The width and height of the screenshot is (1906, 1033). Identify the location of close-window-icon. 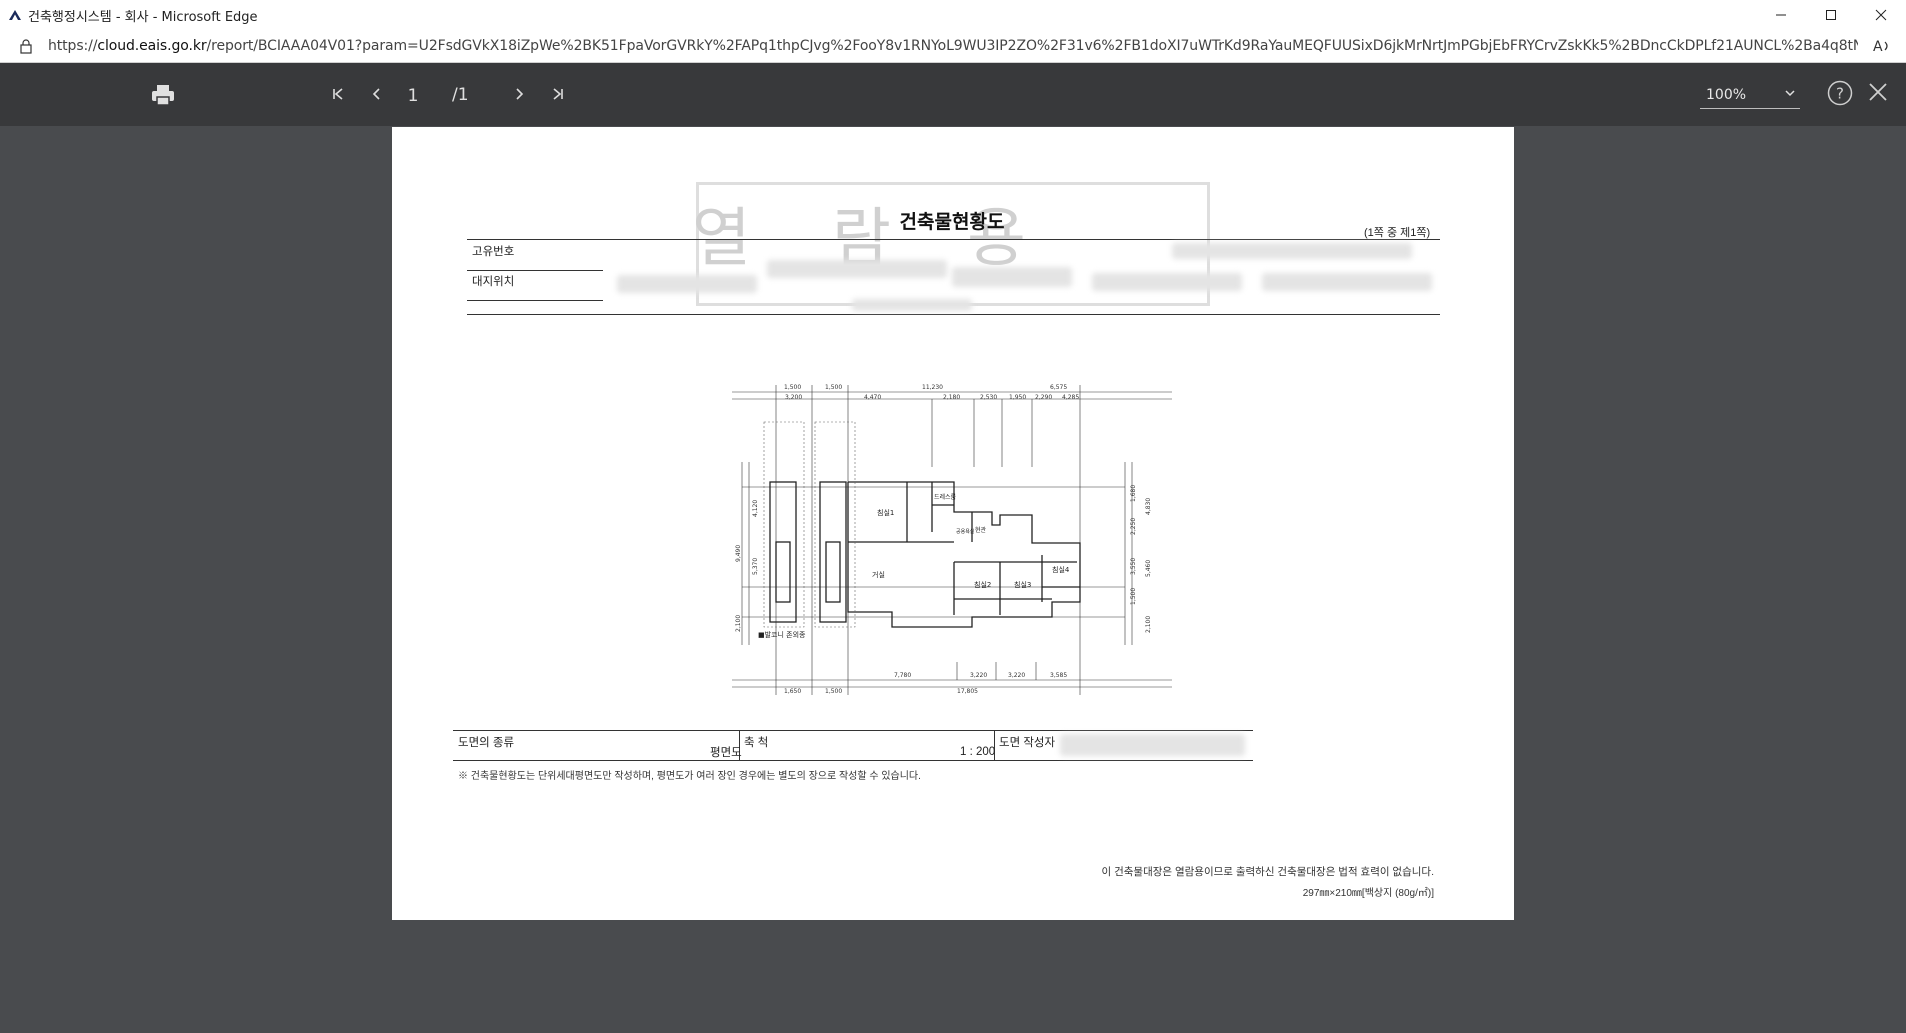
(1881, 15).